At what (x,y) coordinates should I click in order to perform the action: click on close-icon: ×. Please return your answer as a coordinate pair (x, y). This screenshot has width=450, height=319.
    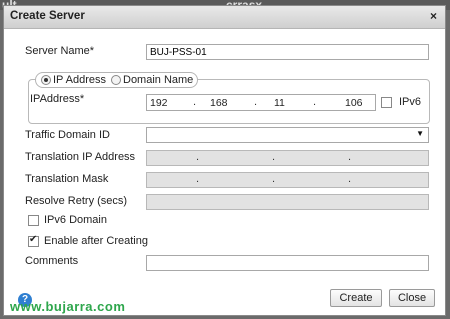
    Looking at the image, I should click on (433, 16).